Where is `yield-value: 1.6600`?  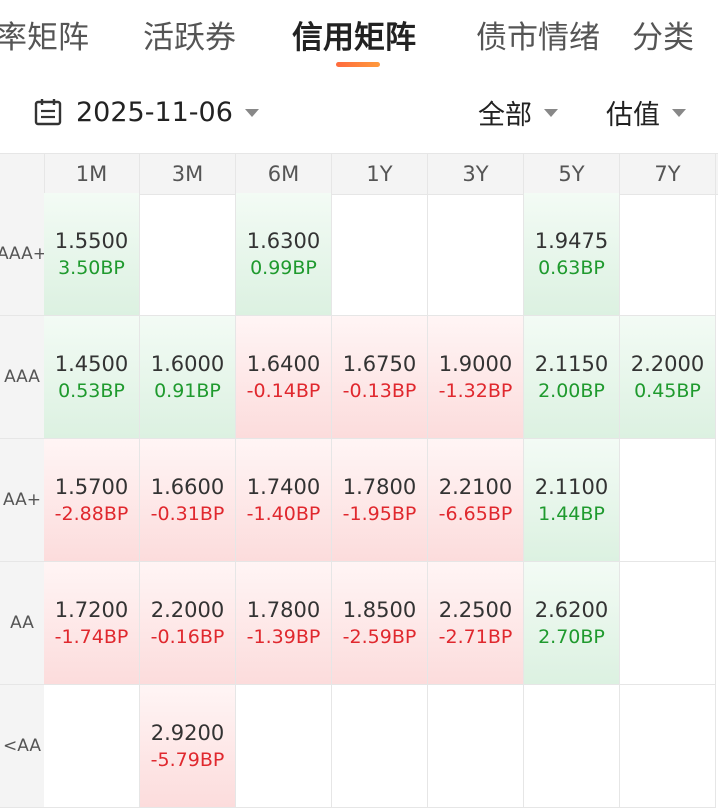
yield-value: 1.6600 is located at coordinates (187, 487).